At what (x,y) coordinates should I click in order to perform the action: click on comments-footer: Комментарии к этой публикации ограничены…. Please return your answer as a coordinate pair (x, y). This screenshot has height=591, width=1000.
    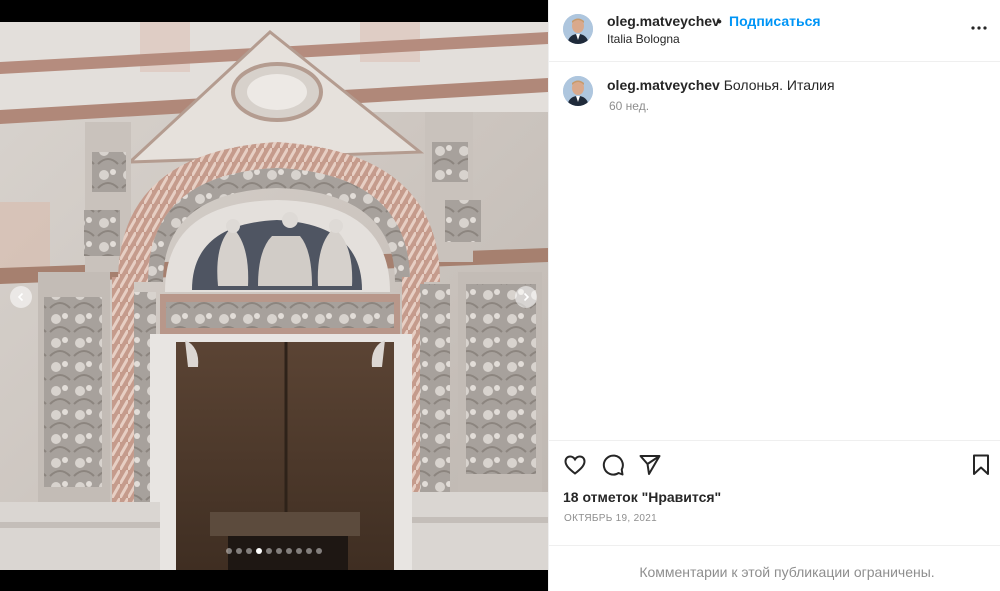
    Looking at the image, I should click on (774, 568).